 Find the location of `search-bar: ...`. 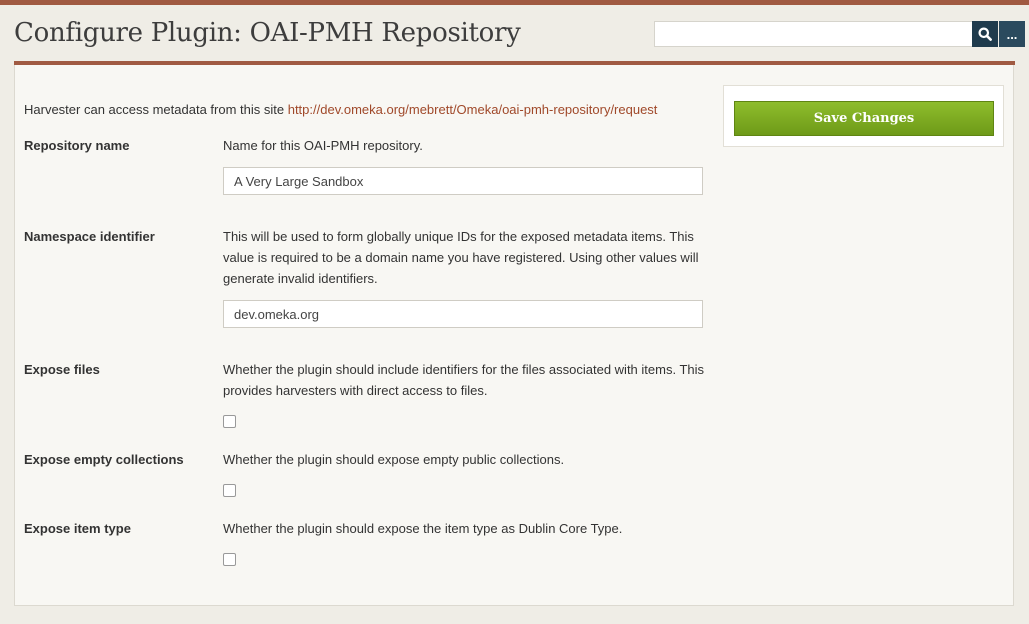

search-bar: ... is located at coordinates (839, 34).